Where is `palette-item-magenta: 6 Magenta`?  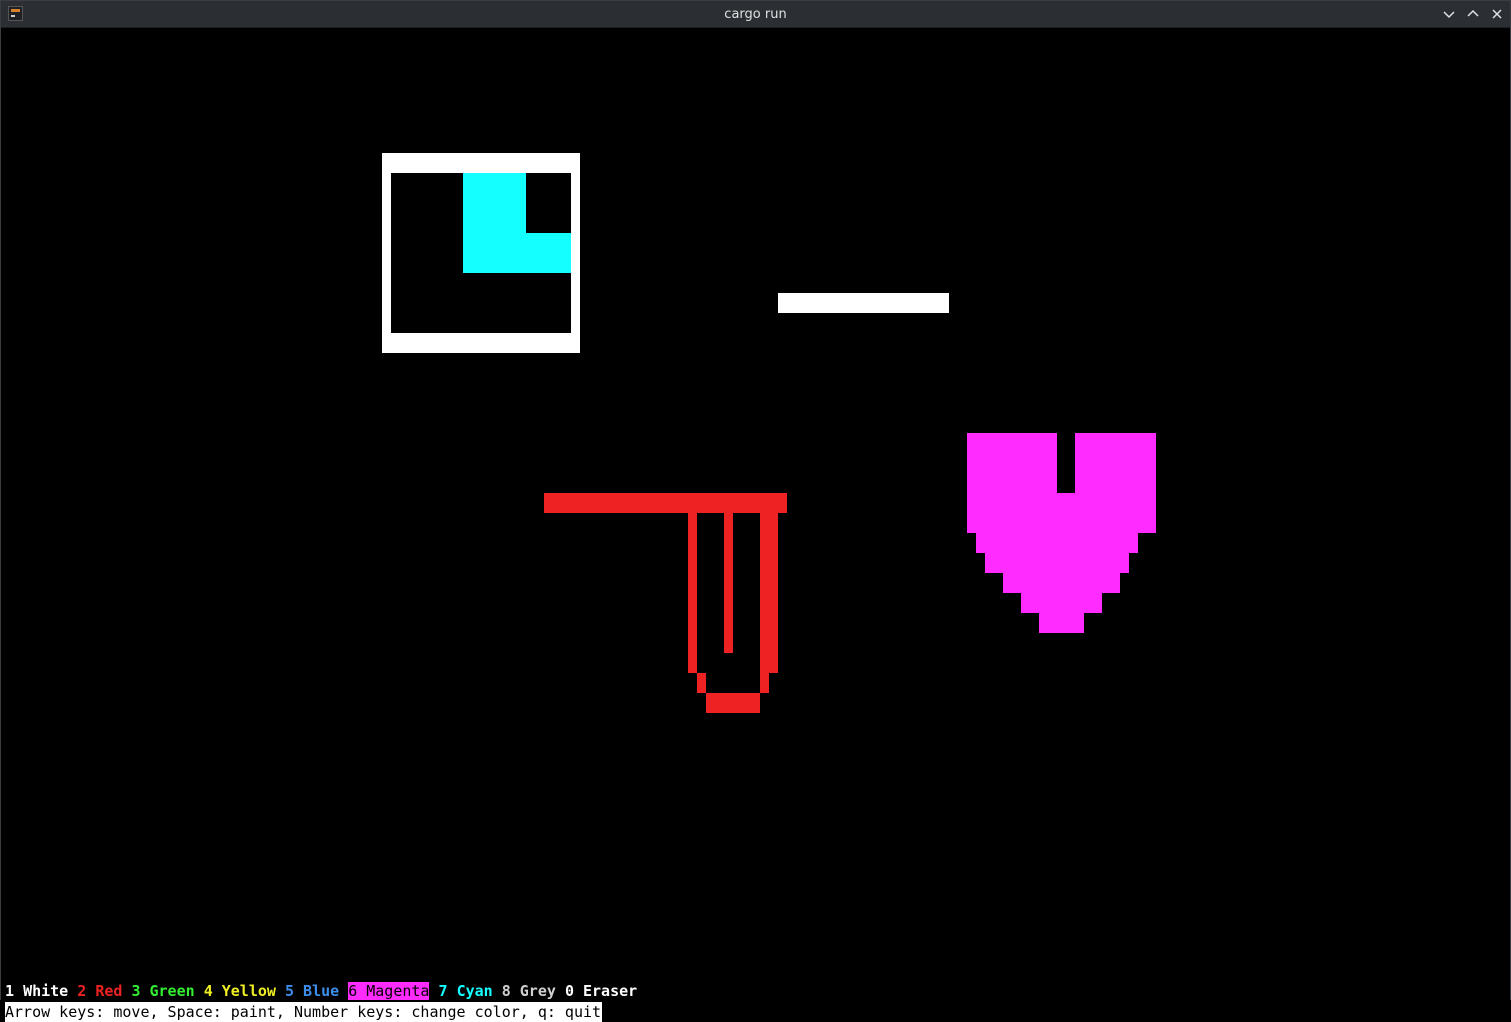 palette-item-magenta: 6 Magenta is located at coordinates (389, 991).